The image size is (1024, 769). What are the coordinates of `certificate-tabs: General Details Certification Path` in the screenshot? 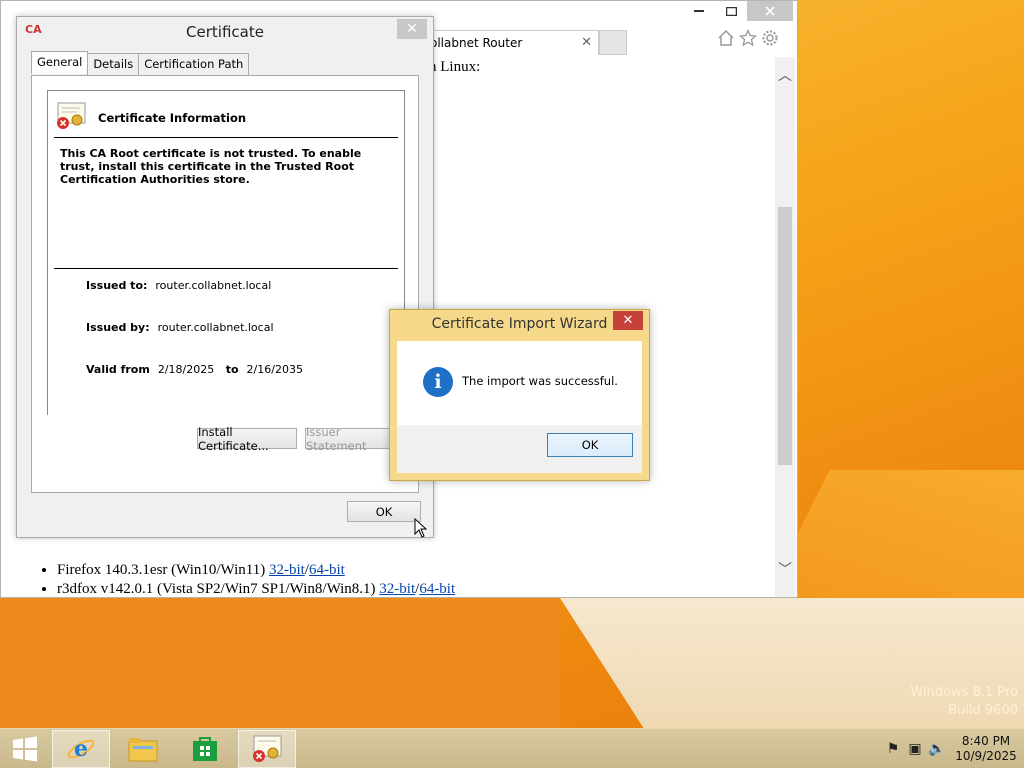 It's located at (140, 63).